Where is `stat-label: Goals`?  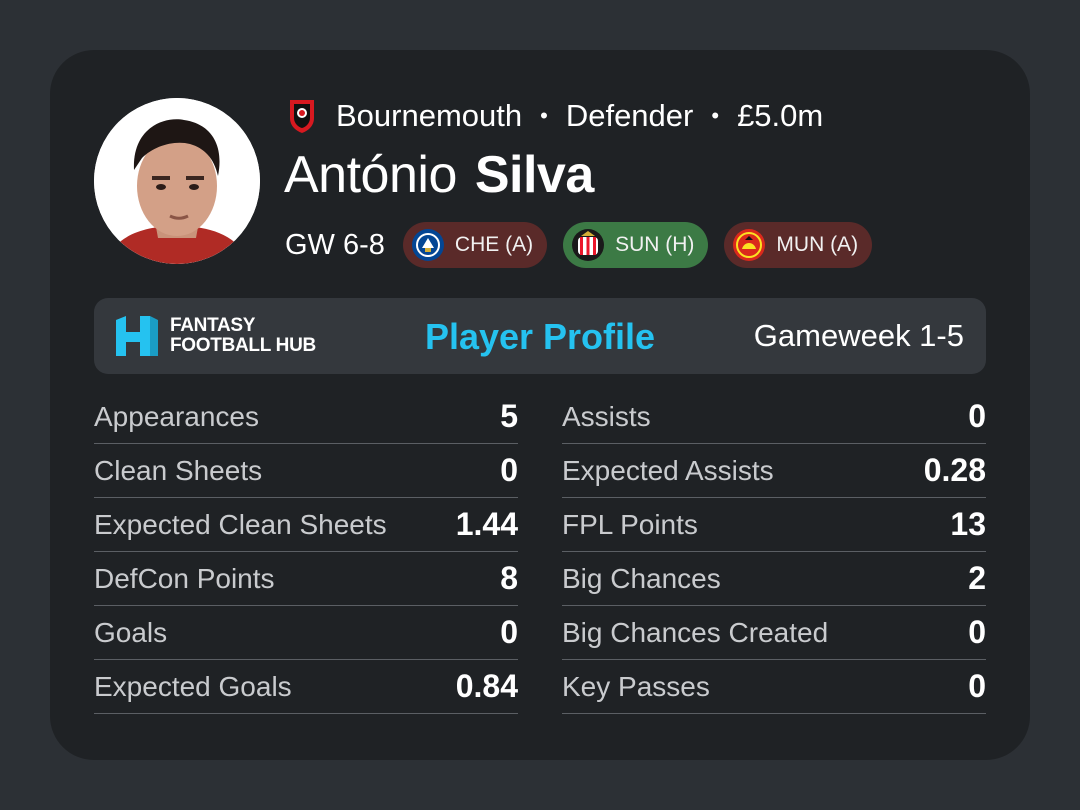
stat-label: Goals is located at coordinates (131, 632).